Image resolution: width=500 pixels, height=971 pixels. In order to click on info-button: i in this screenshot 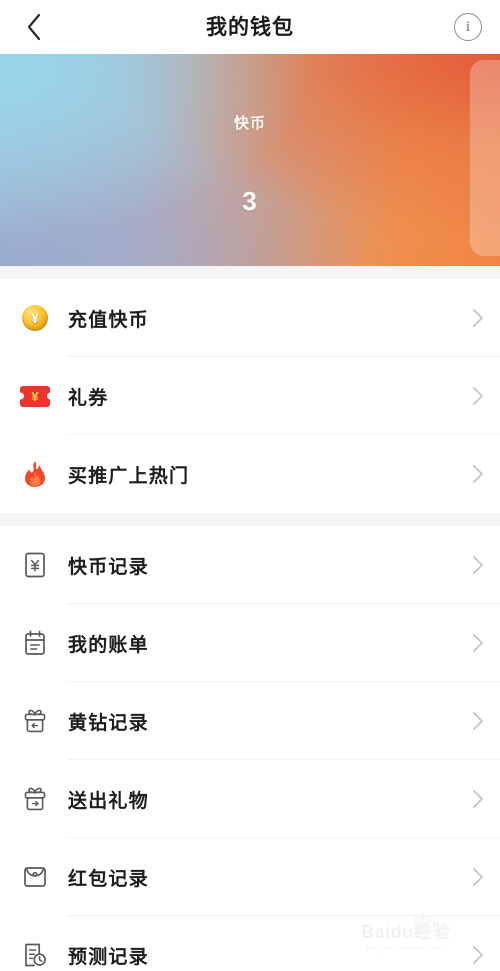, I will do `click(468, 27)`.